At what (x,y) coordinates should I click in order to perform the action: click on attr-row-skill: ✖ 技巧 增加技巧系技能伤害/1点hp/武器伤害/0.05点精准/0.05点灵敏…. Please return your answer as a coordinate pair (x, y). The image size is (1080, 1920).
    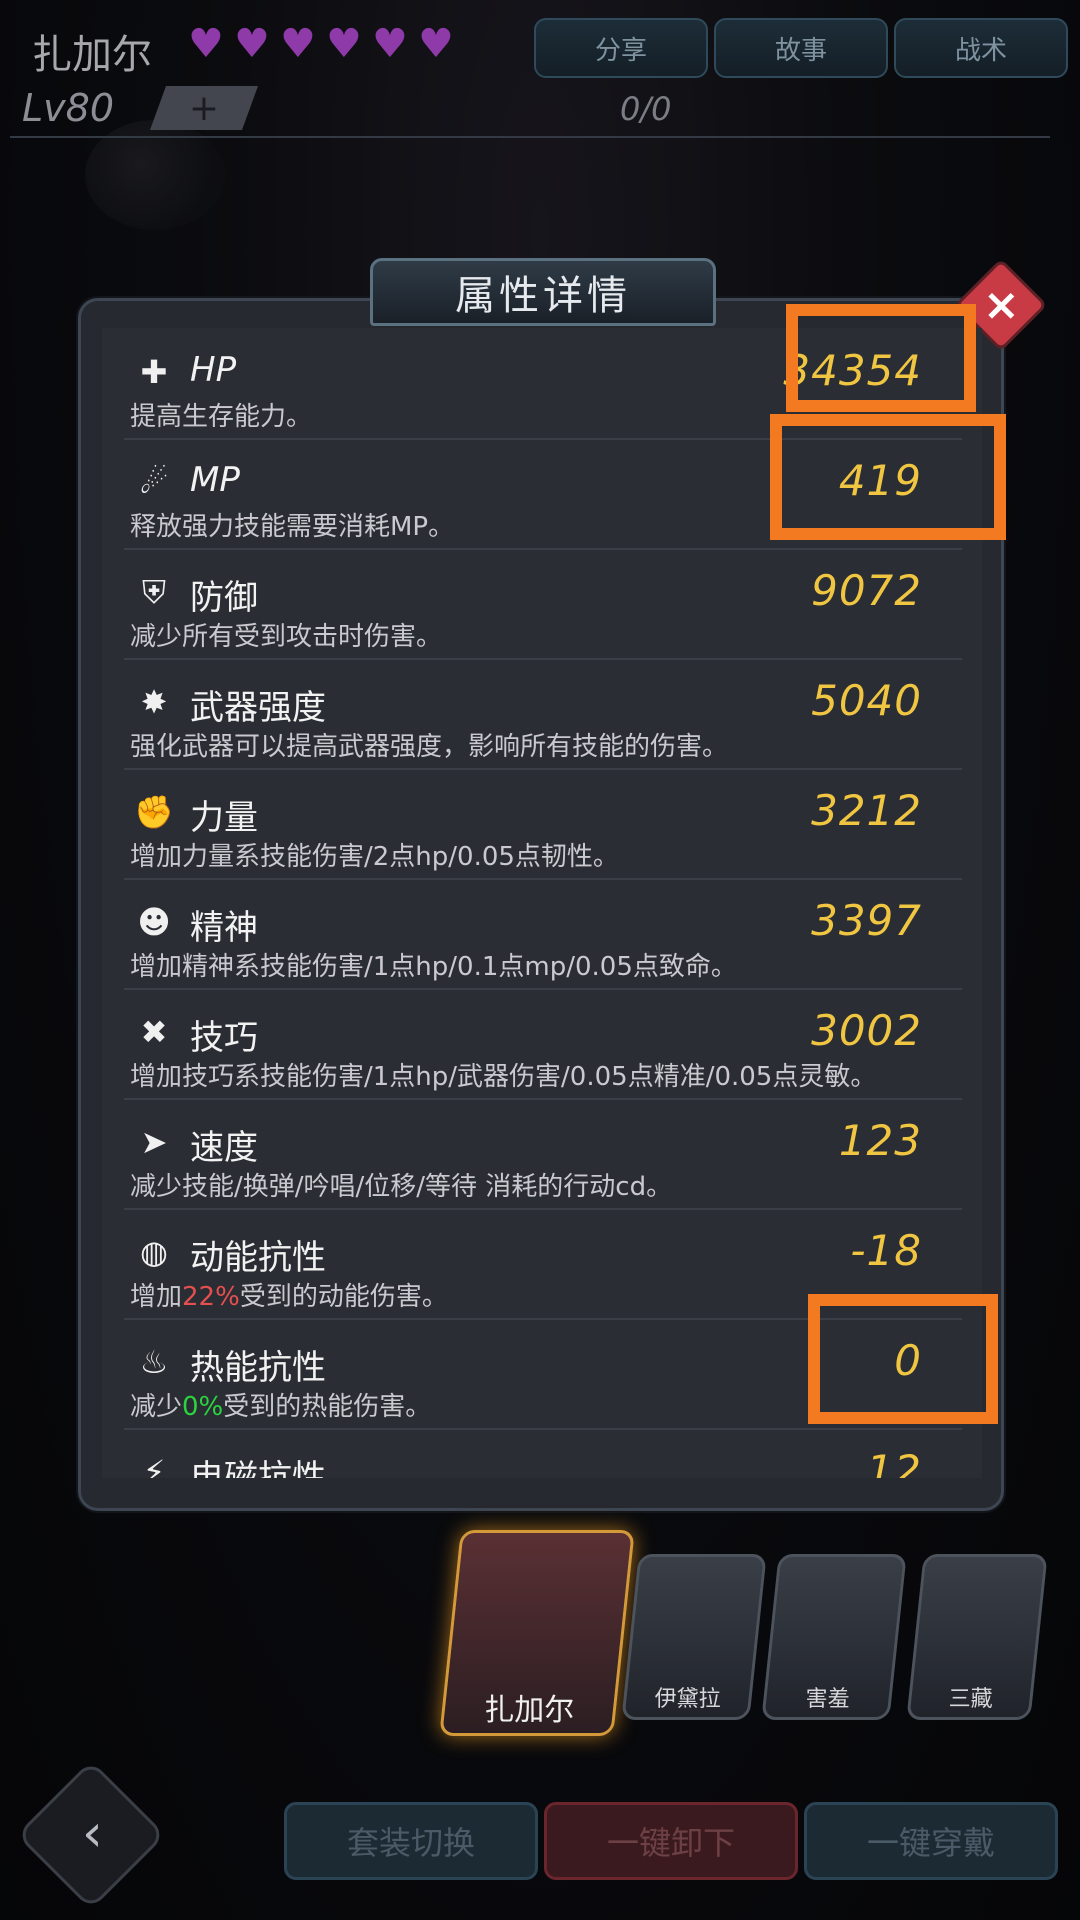
    Looking at the image, I should click on (543, 1044).